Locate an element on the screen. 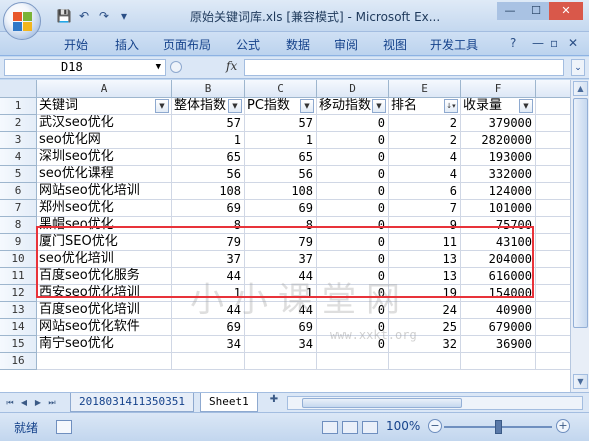  column-header-c: C is located at coordinates (281, 89).